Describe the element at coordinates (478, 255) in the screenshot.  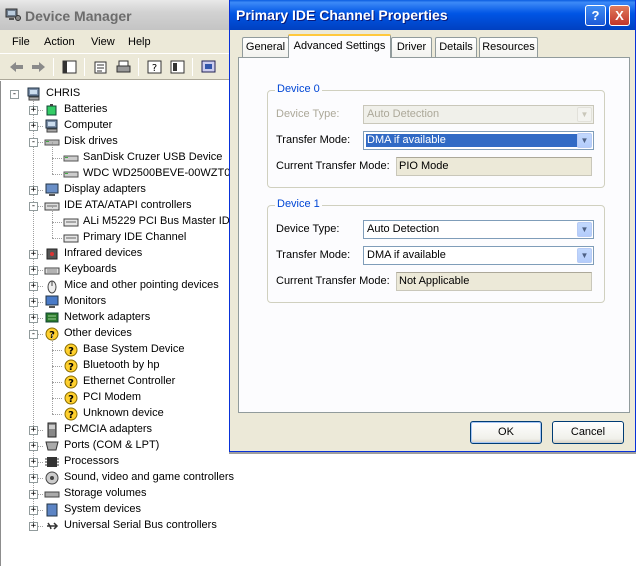
I see `device1-transfer-select: DMA if available ▼` at that location.